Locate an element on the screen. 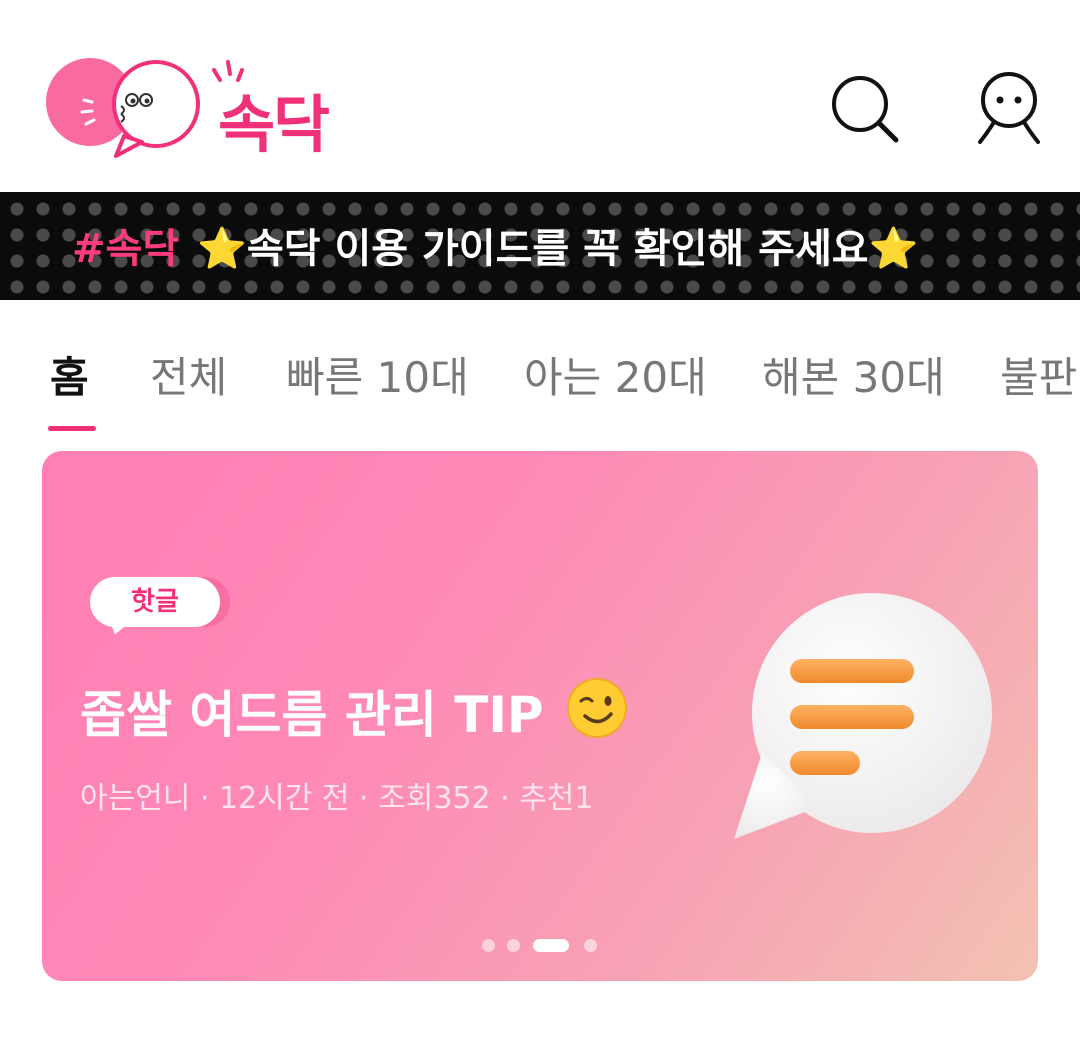 The image size is (1080, 1040). category-tabs: 홈 전체 빠른 10대 아는 20대 해본 30대 불판 is located at coordinates (540, 370).